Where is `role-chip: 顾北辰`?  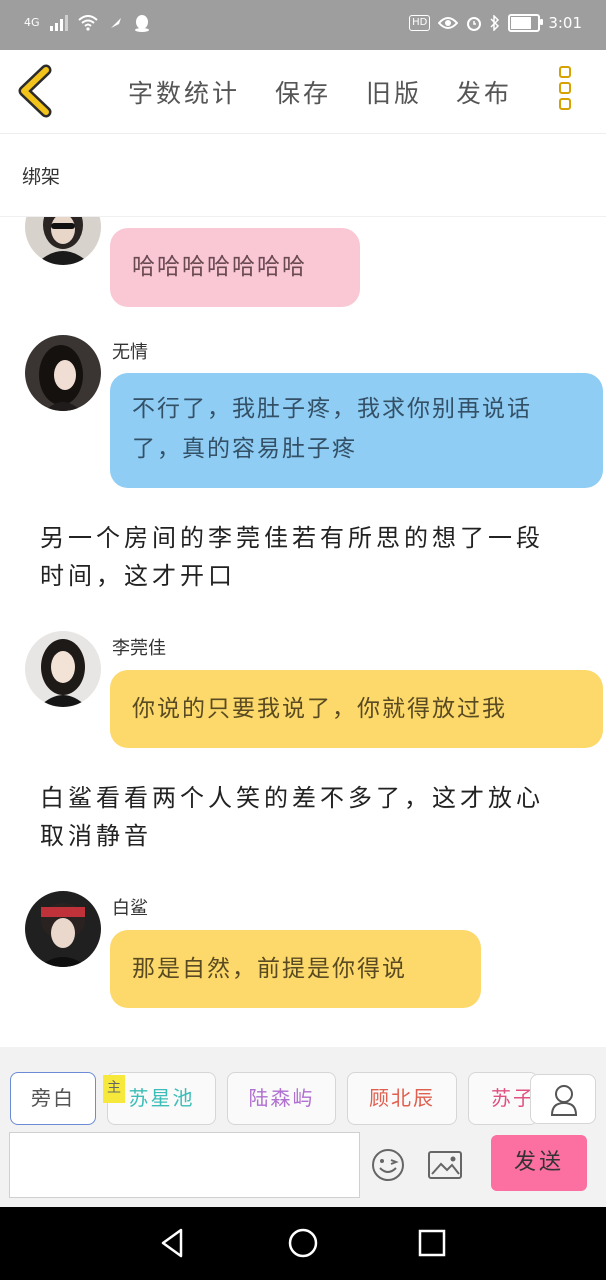
role-chip: 顾北辰 is located at coordinates (402, 1098).